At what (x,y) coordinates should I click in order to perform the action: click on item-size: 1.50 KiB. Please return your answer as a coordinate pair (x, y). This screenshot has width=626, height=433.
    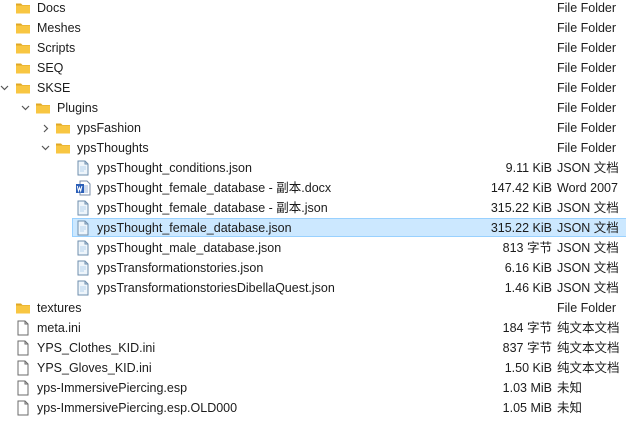
    Looking at the image, I should click on (528, 368).